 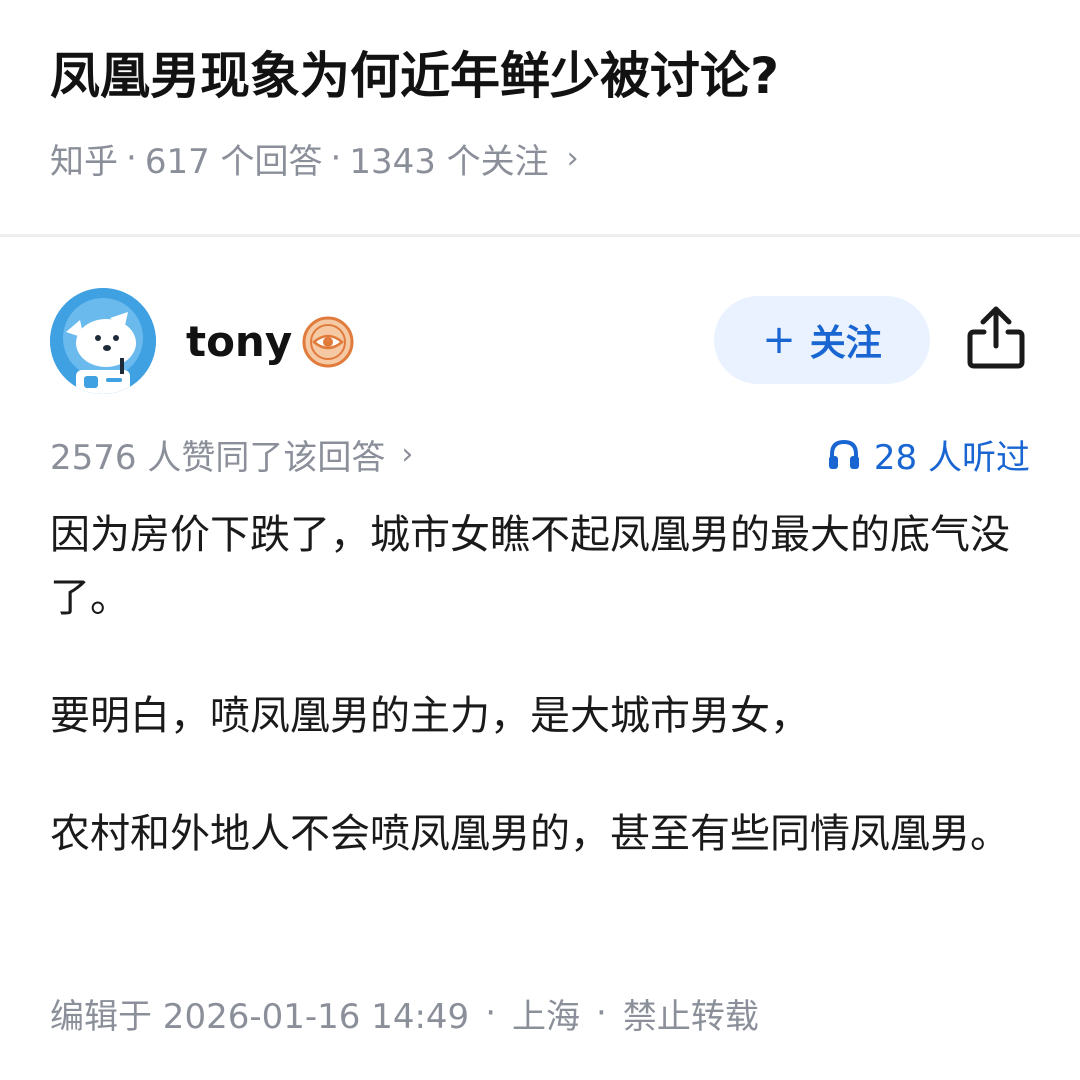 I want to click on listen-count: 28 人听过, so click(x=928, y=454).